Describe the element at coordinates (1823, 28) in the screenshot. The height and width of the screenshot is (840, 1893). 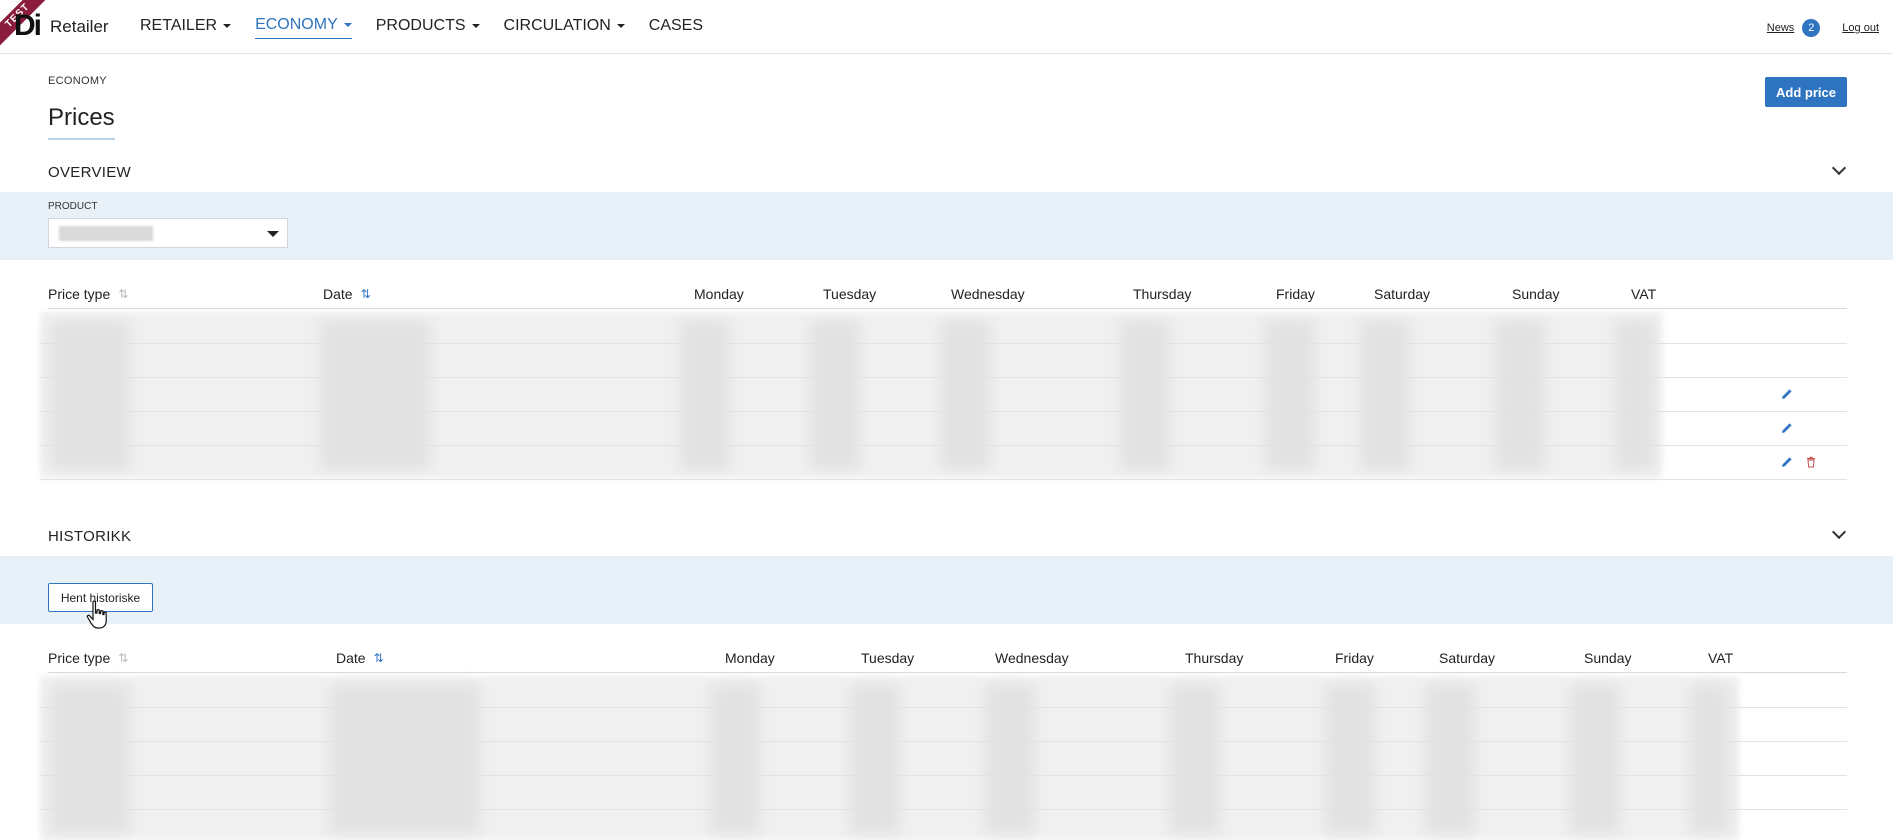
I see `user-links: News 2 Log out` at that location.